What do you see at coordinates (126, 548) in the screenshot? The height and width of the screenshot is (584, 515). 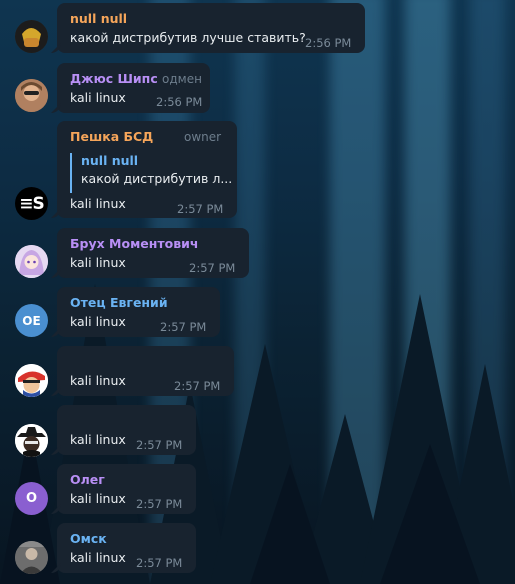 I see `message-bubble: Омск kali linux 2:57 PM` at bounding box center [126, 548].